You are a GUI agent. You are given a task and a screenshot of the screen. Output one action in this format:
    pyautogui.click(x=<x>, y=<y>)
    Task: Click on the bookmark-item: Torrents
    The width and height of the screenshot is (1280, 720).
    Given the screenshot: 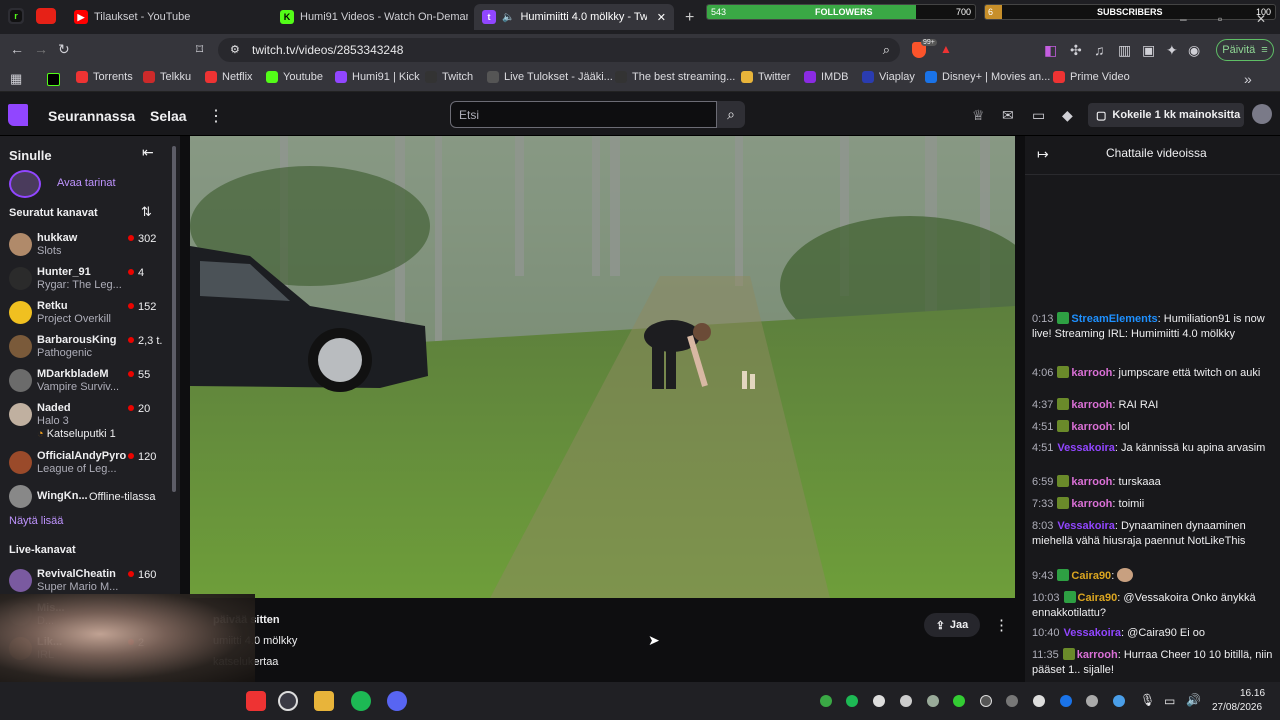 What is the action you would take?
    pyautogui.click(x=104, y=77)
    